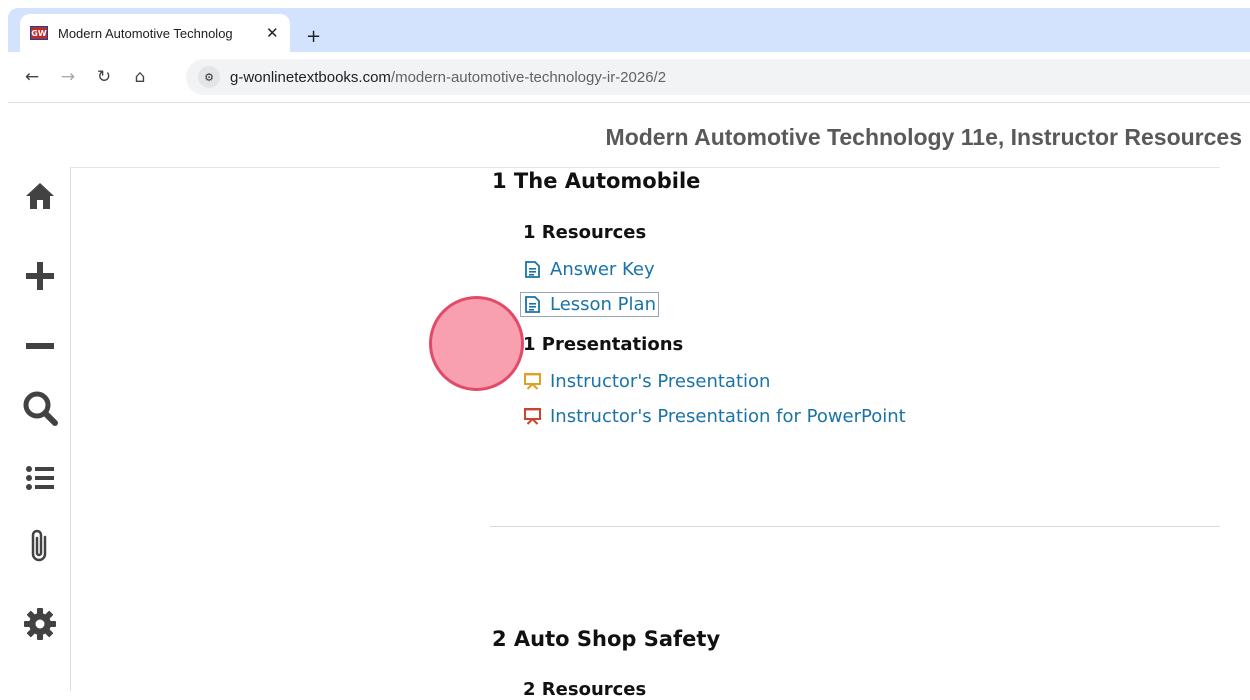  I want to click on url-path: /modern-automotive-technology-ir-2026/2, so click(528, 77).